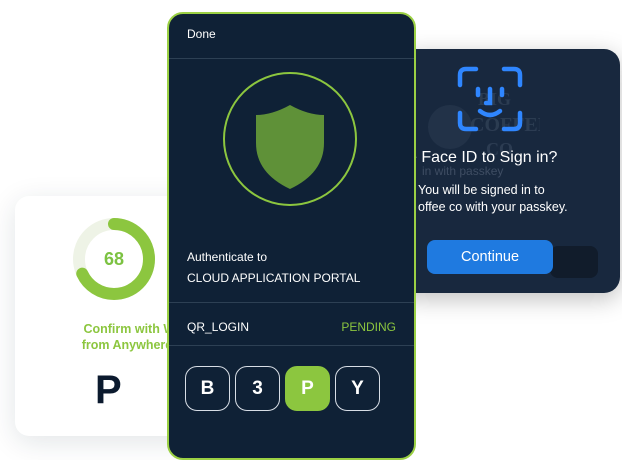 Image resolution: width=622 pixels, height=460 pixels. What do you see at coordinates (307, 388) in the screenshot?
I see `code-box-selected: P` at bounding box center [307, 388].